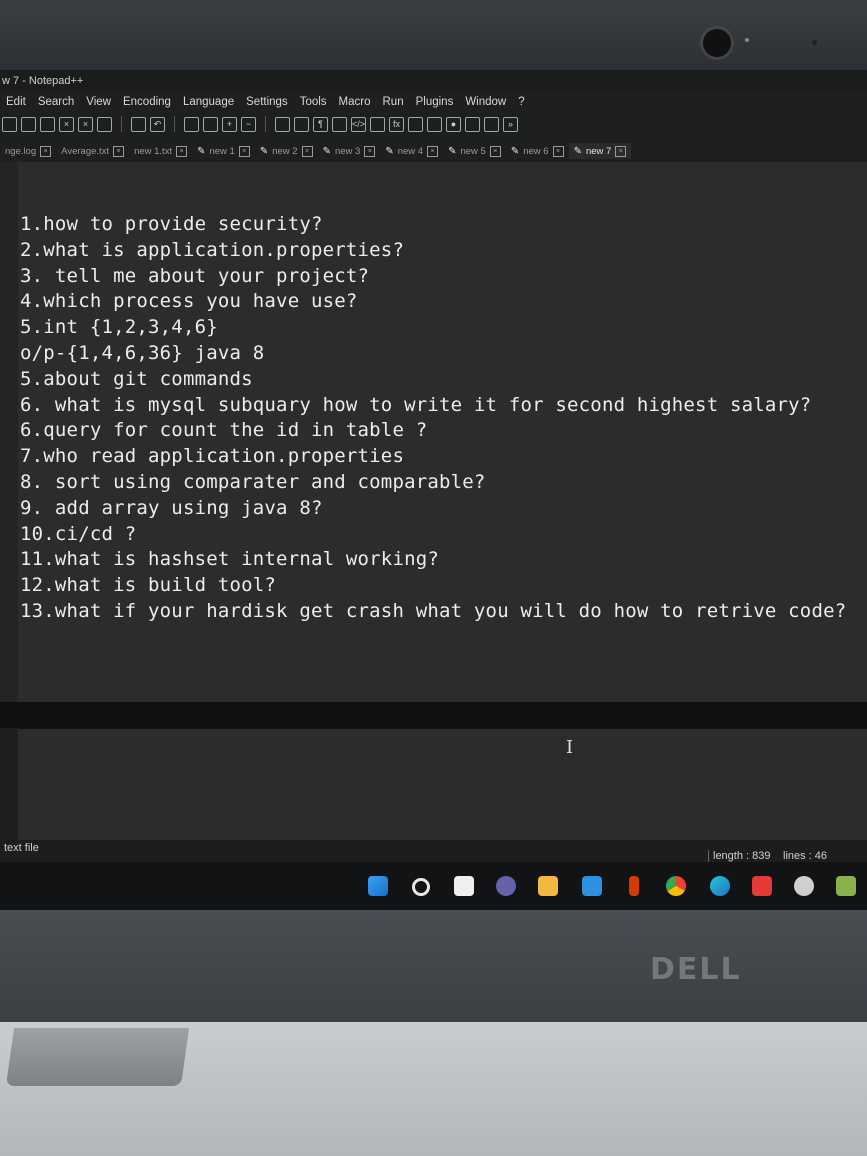 Image resolution: width=867 pixels, height=1156 pixels. Describe the element at coordinates (378, 886) in the screenshot. I see `windows-start-icon` at that location.